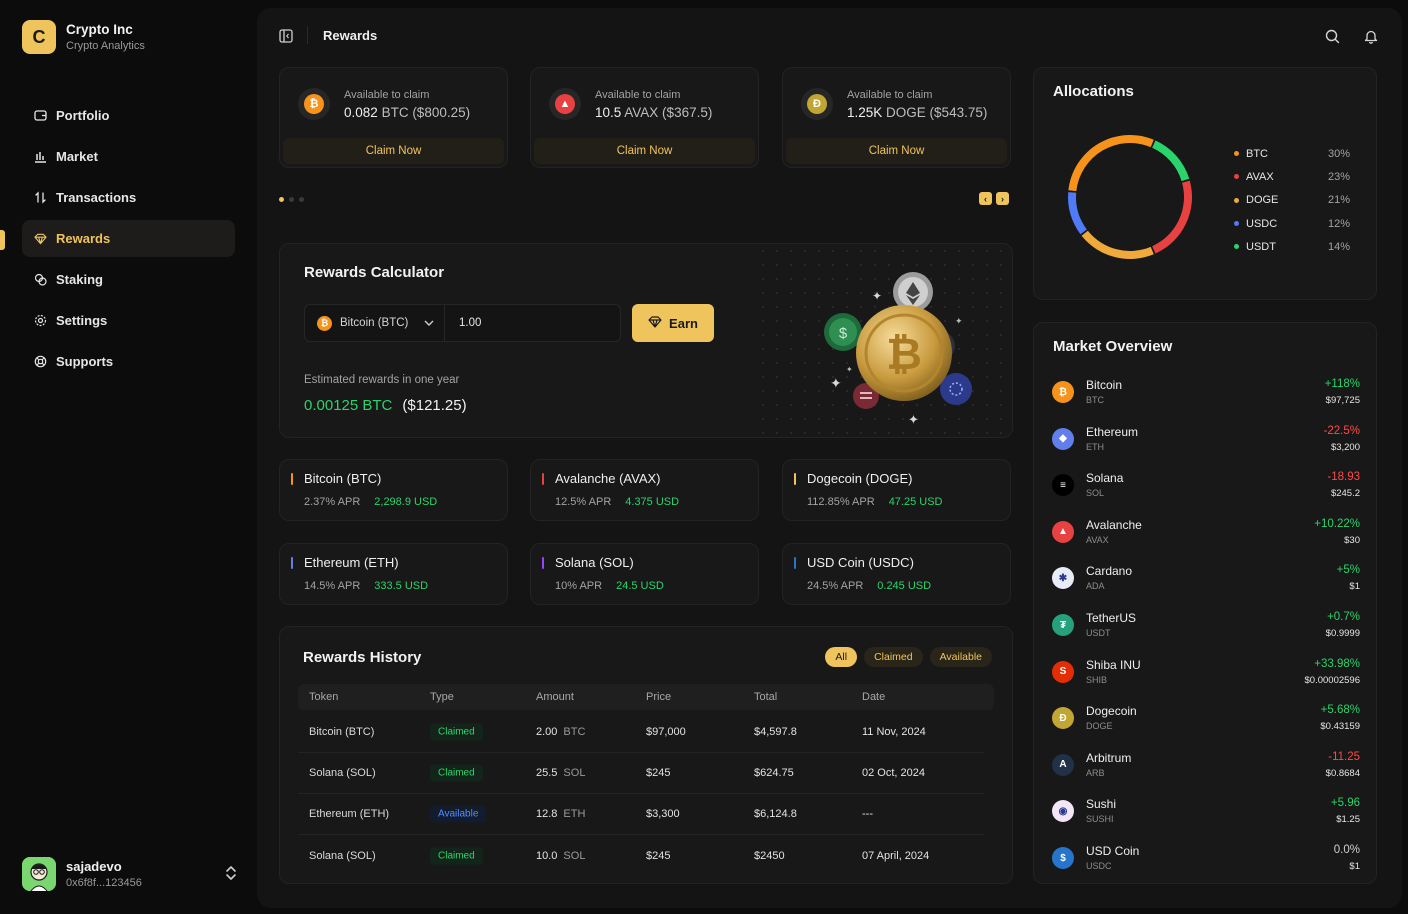 The height and width of the screenshot is (914, 1408). Describe the element at coordinates (291, 199) in the screenshot. I see `carousel-dots` at that location.